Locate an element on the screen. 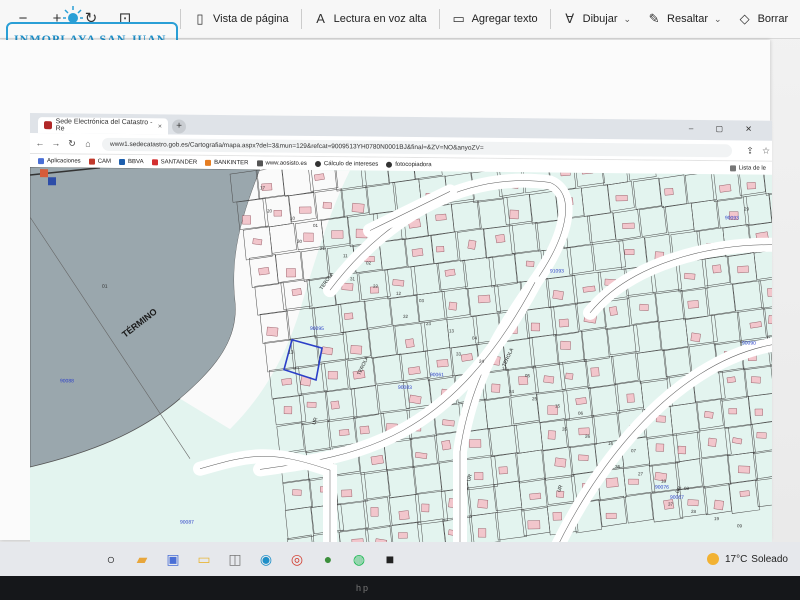 The image size is (800, 600). parcel-number: 16 is located at coordinates (611, 443).